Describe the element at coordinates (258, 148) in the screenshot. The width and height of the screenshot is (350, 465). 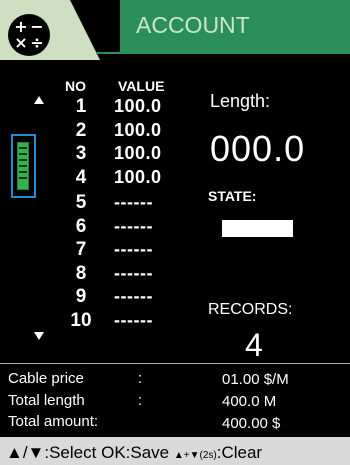
I see `length-value: 000.0` at that location.